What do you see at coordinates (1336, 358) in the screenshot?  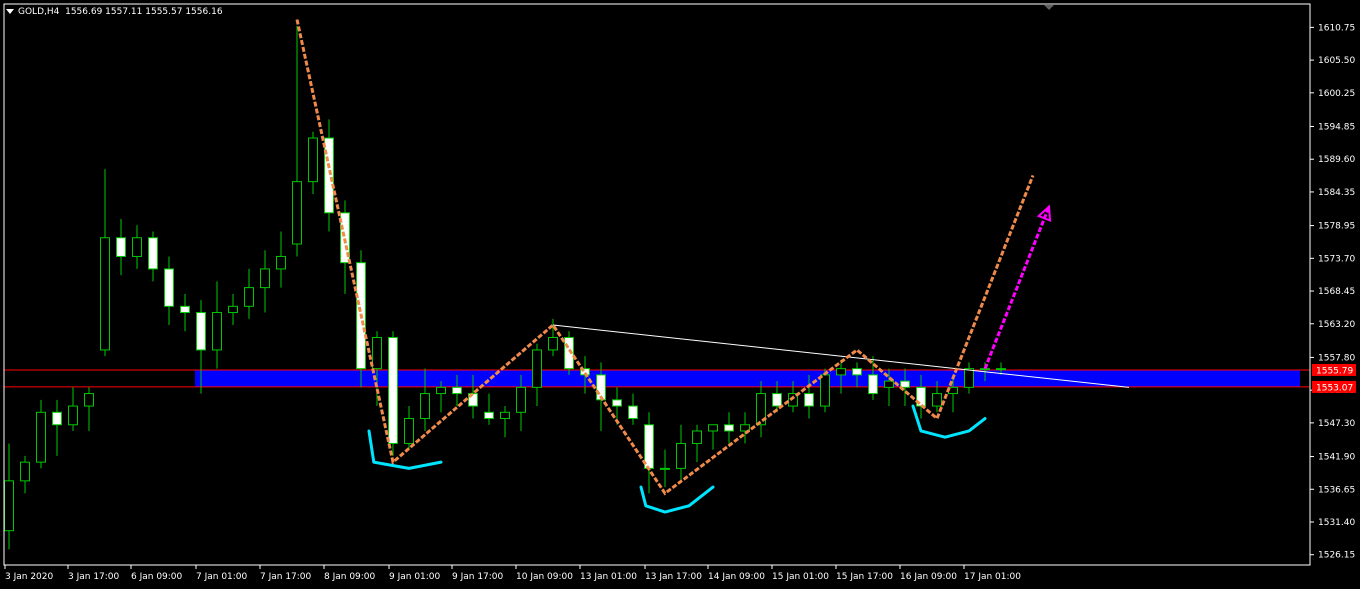 I see `y-tick-label: 1557.80` at bounding box center [1336, 358].